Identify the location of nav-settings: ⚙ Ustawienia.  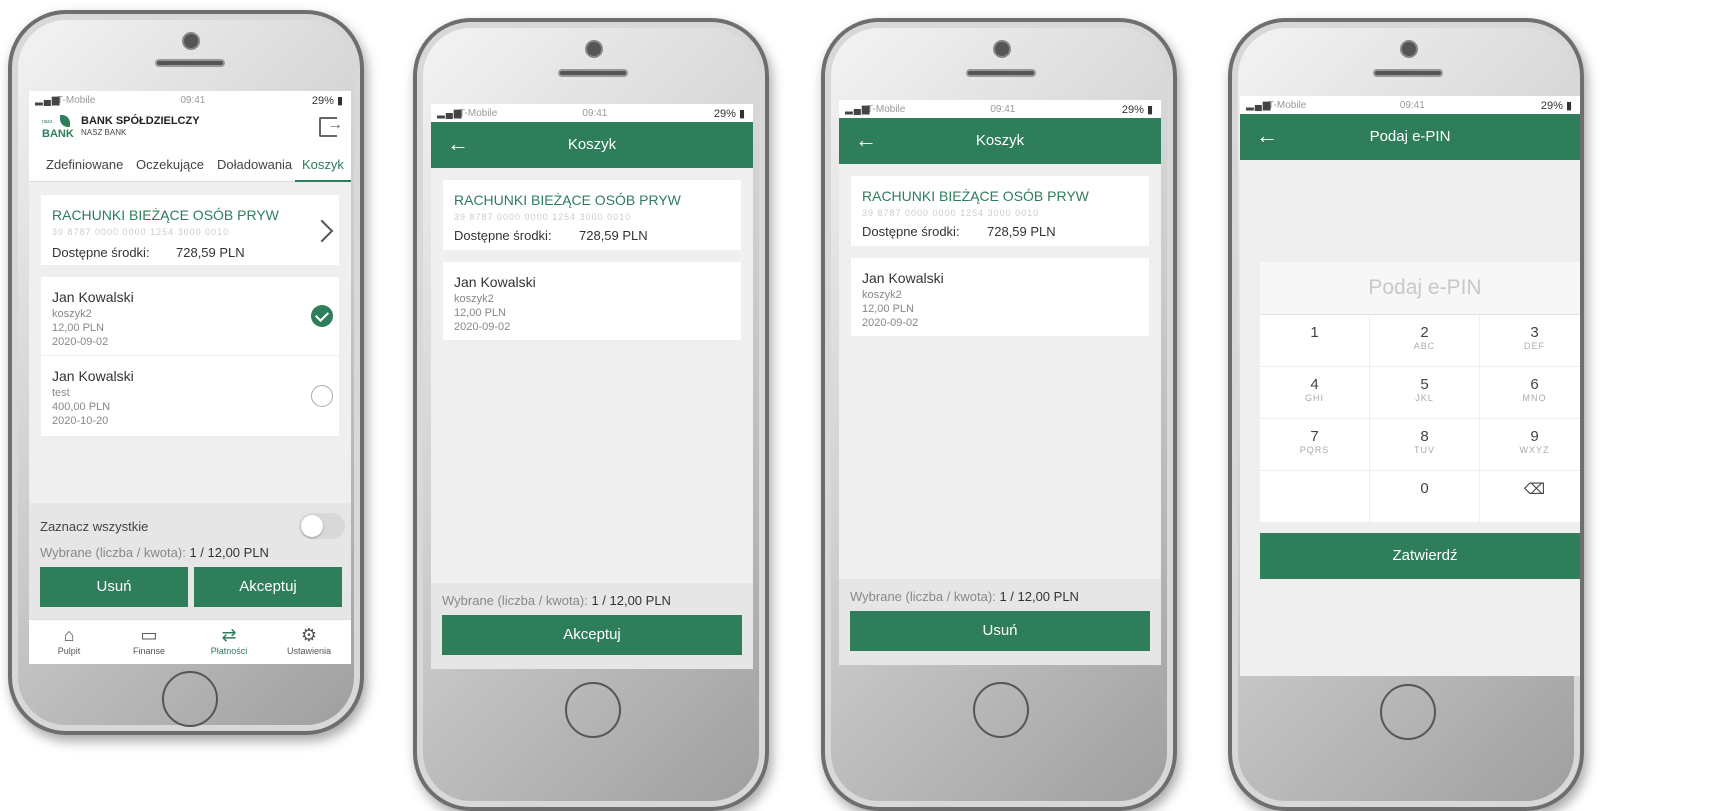
(309, 640).